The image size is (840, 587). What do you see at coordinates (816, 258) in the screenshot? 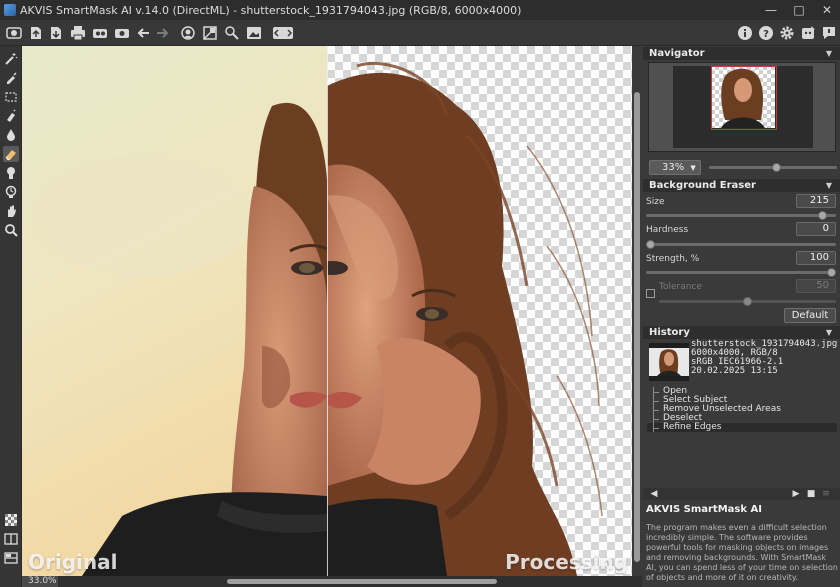
I see `strength-input: 100` at bounding box center [816, 258].